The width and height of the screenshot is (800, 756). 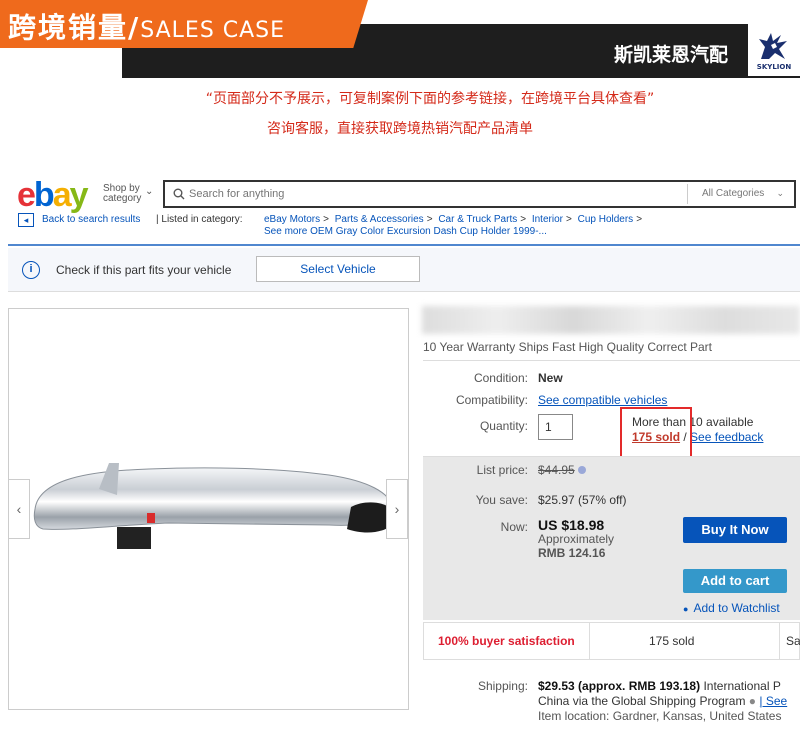 I want to click on header-divider, so click(x=404, y=245).